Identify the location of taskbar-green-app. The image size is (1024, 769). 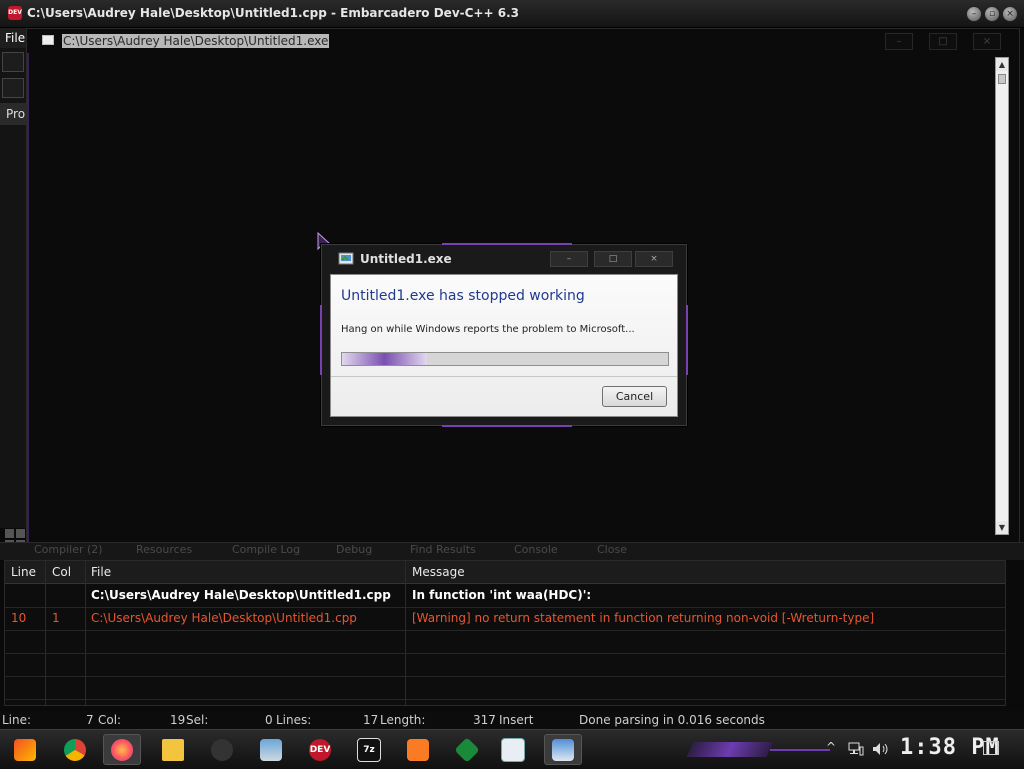
(467, 749).